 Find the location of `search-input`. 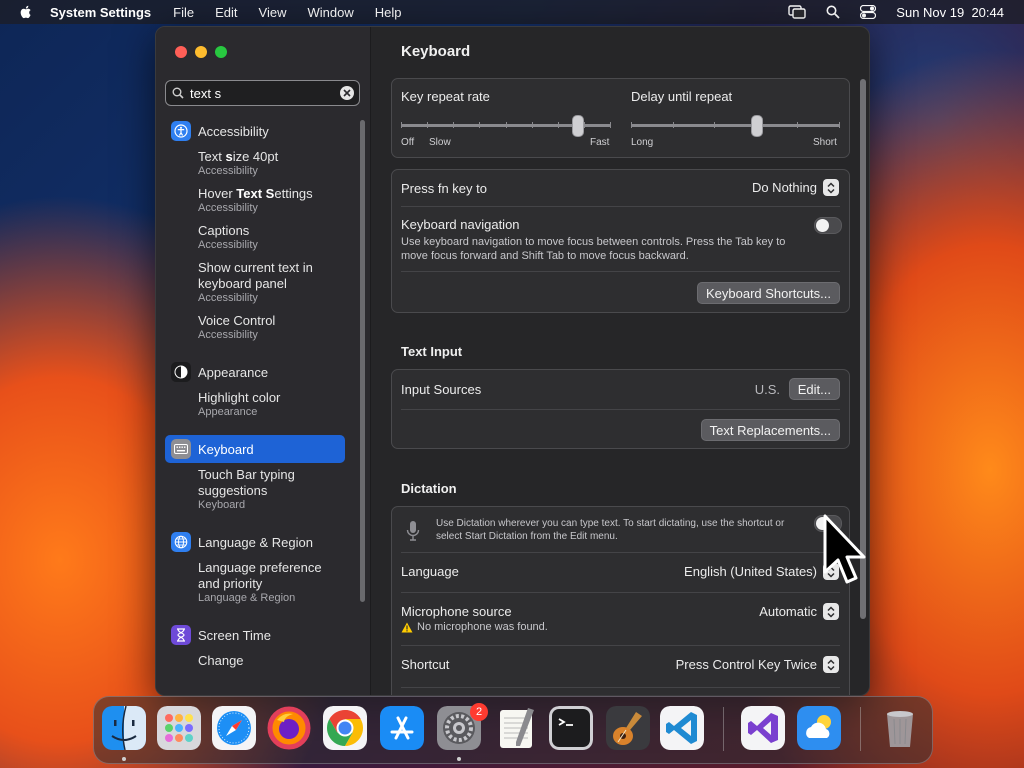

search-input is located at coordinates (260, 93).